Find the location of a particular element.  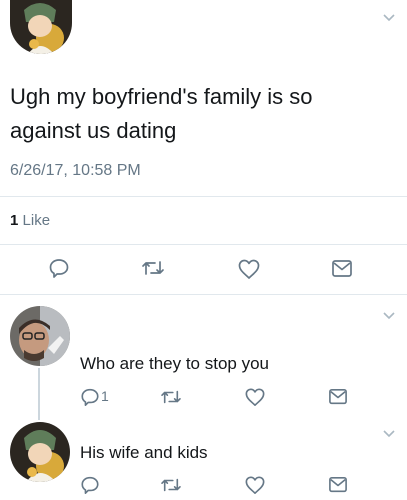

reply-text: His wife and kids is located at coordinates (144, 452).